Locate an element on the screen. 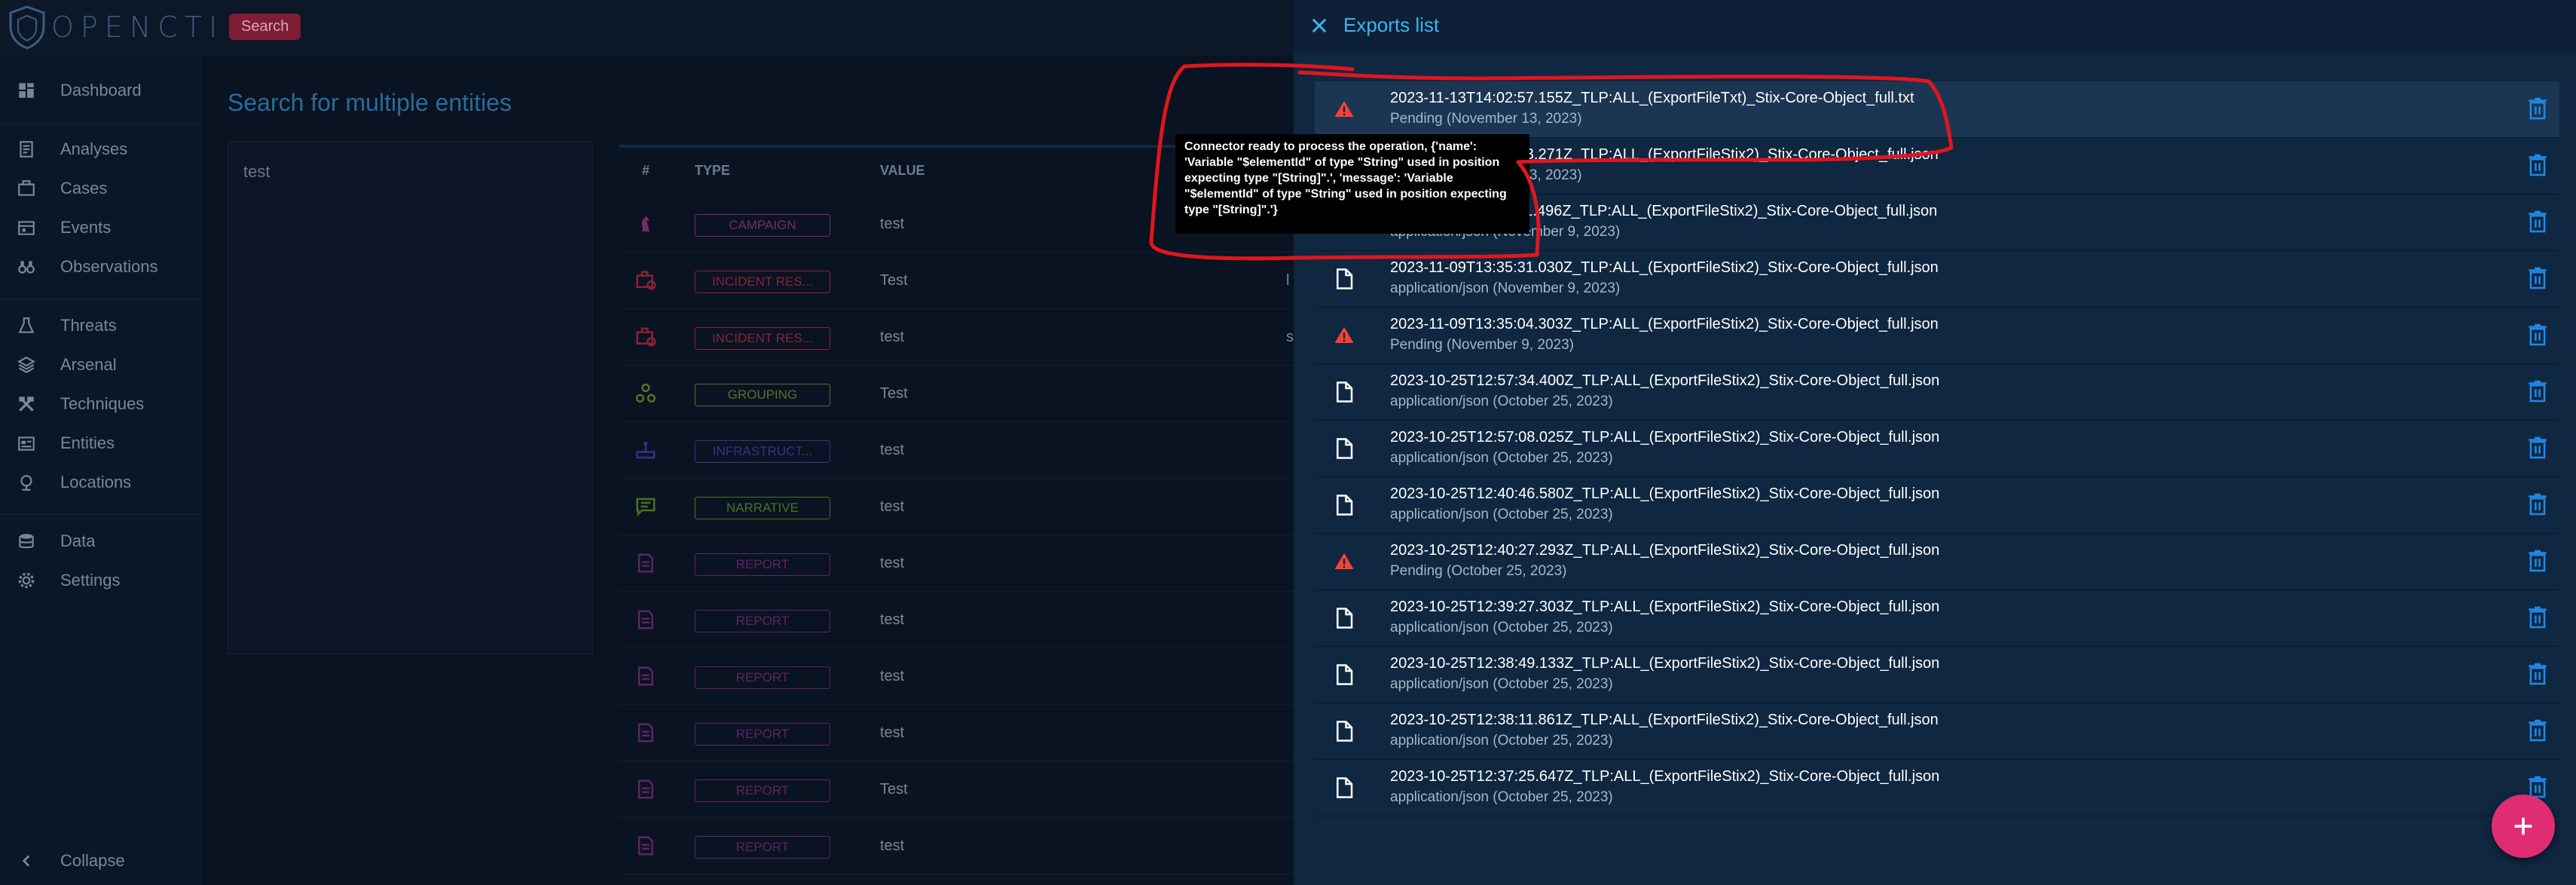 This screenshot has height=885, width=2576. arsenal-icon is located at coordinates (26, 365).